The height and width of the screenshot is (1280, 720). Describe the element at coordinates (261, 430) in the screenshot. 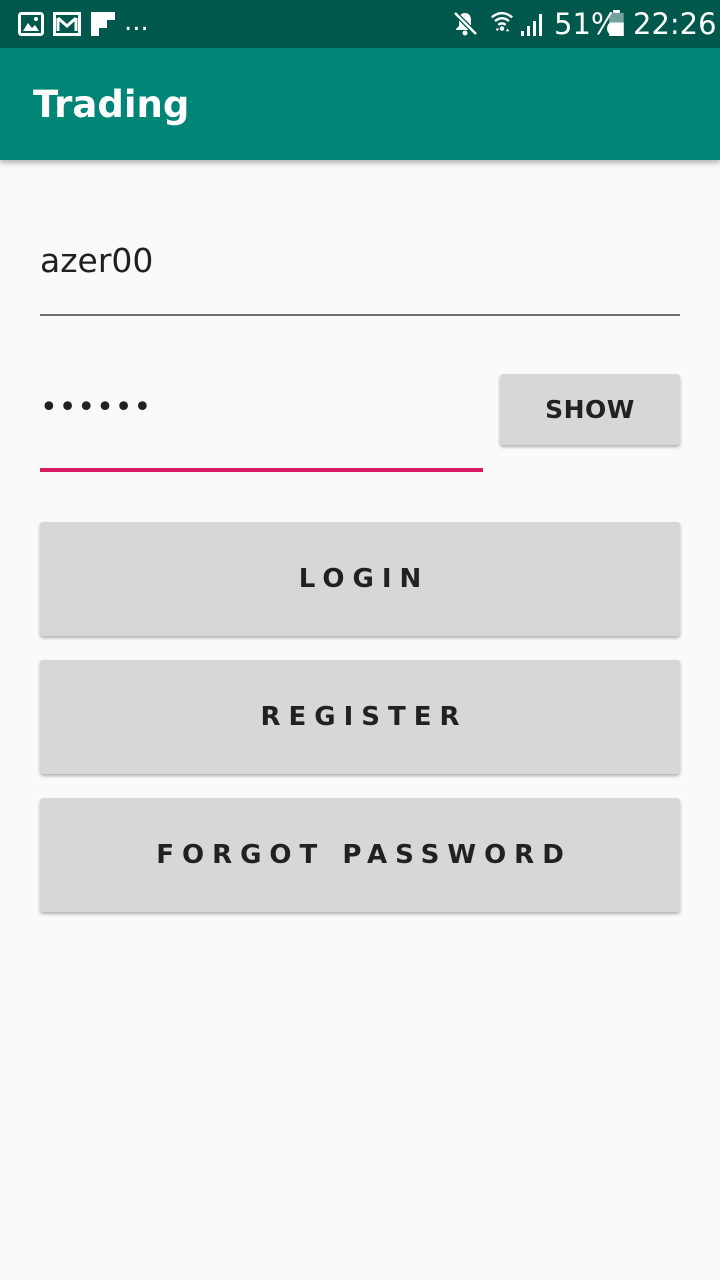

I see `password-field: ••••••` at that location.